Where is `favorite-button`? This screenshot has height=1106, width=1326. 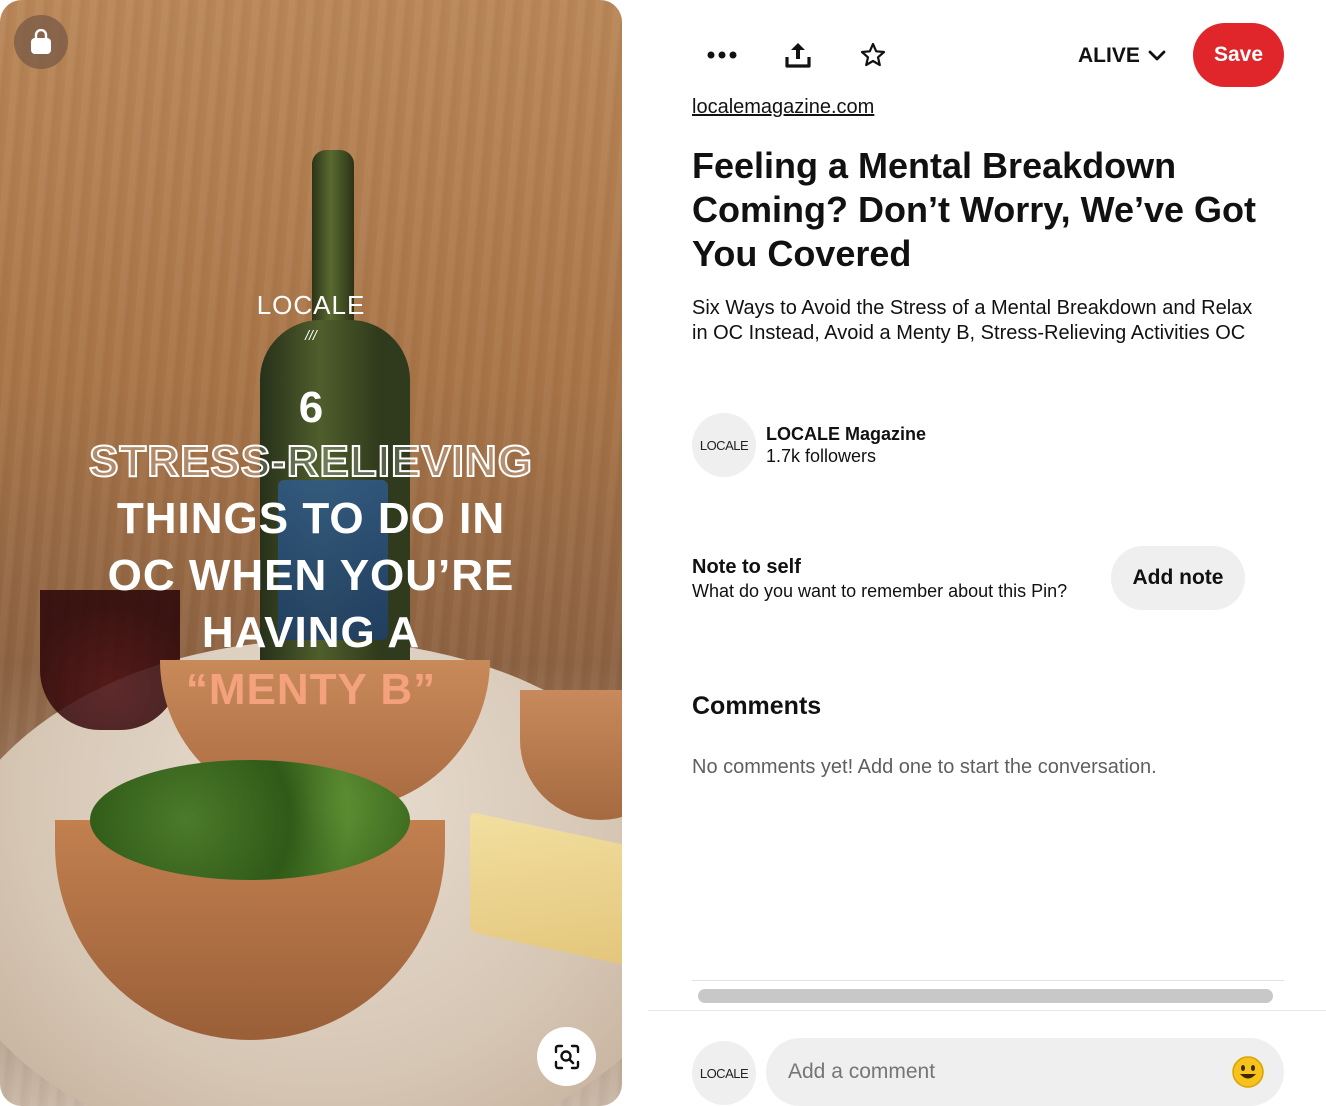 favorite-button is located at coordinates (873, 55).